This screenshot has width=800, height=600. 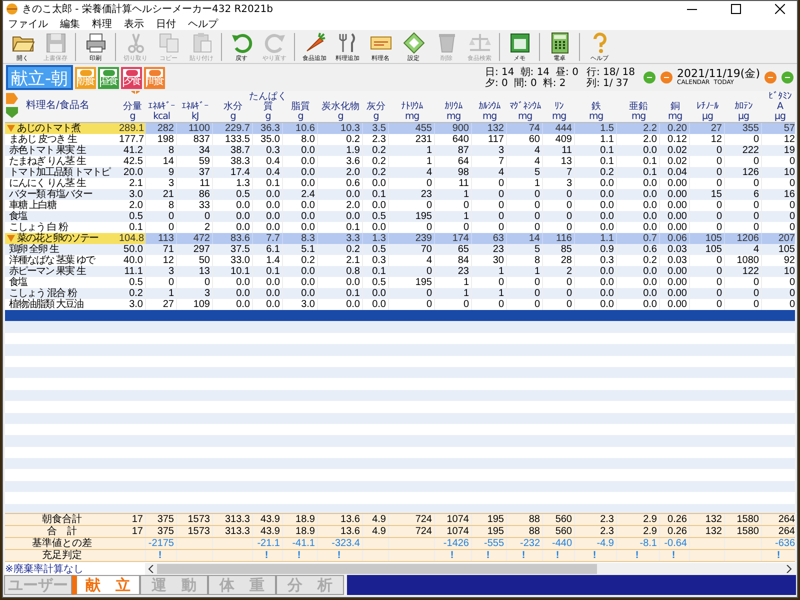 I want to click on window-title: きのこ太郎 - 栄養価計算ヘルシーメーカー432 R2021b, so click(x=147, y=9).